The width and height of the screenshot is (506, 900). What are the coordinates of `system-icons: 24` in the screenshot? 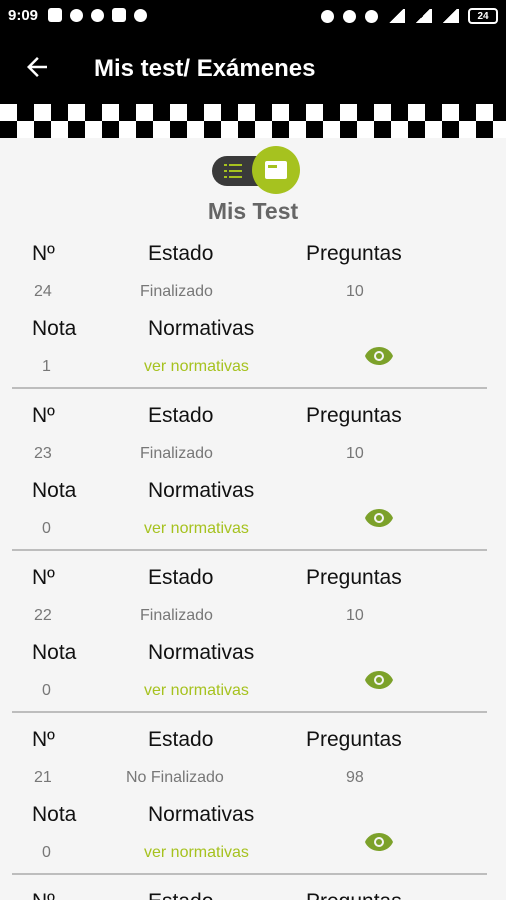 It's located at (409, 16).